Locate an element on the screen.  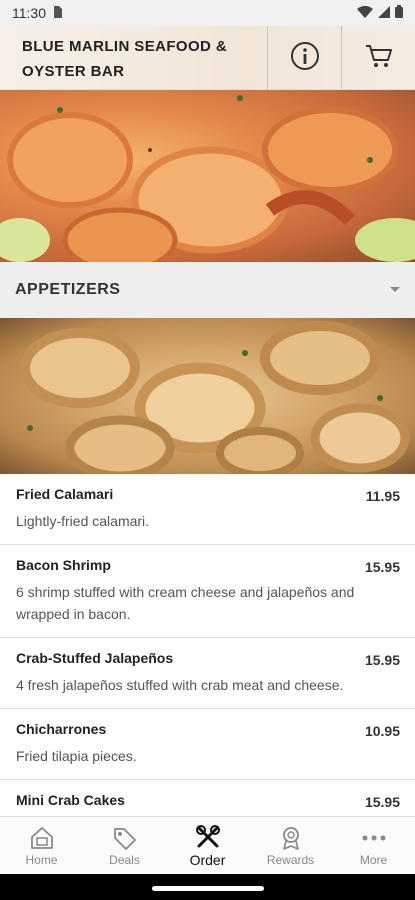
nav-home: Home is located at coordinates (41, 846).